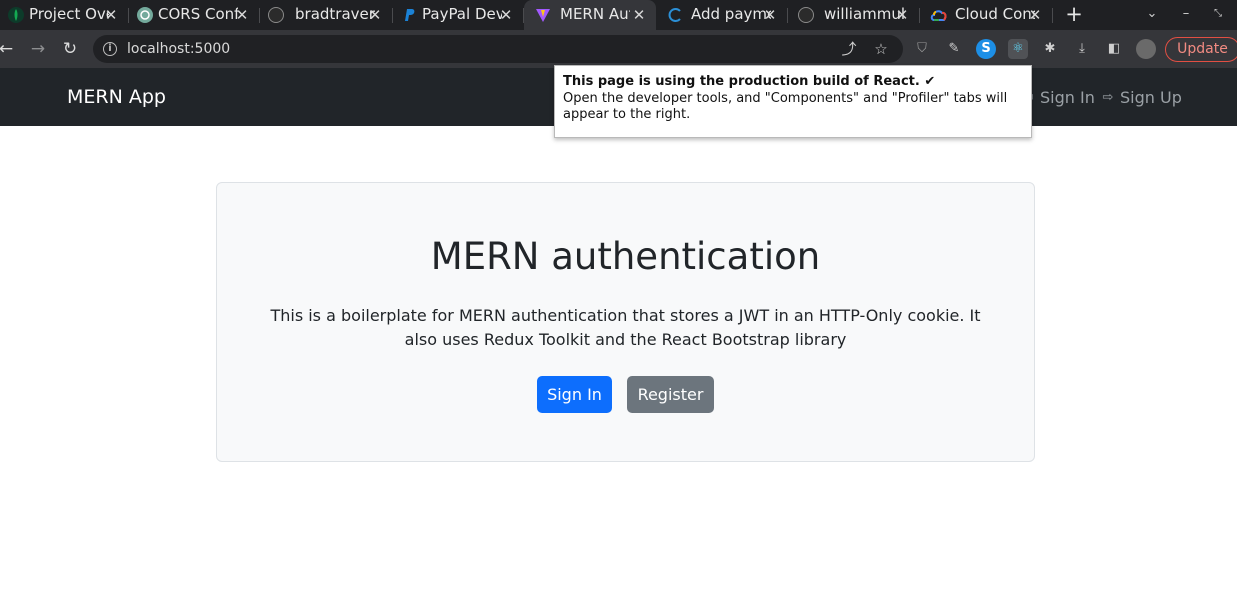  What do you see at coordinates (625, 256) in the screenshot?
I see `hero-heading: MERN authentication` at bounding box center [625, 256].